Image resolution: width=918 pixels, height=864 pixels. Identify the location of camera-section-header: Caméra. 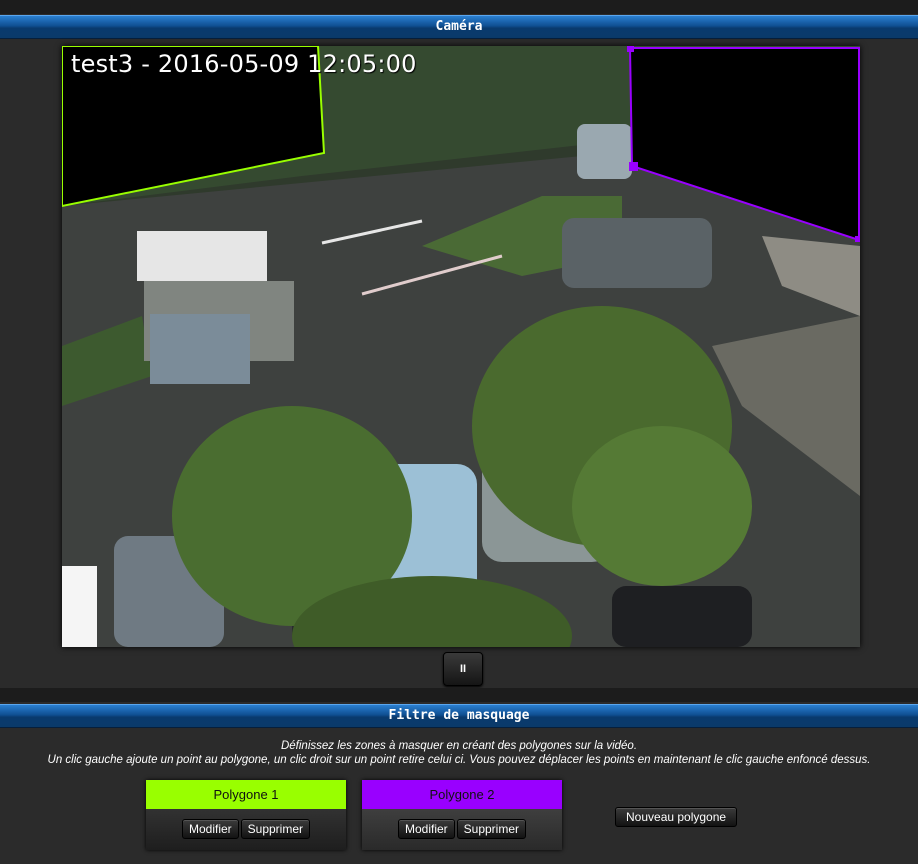
(459, 27).